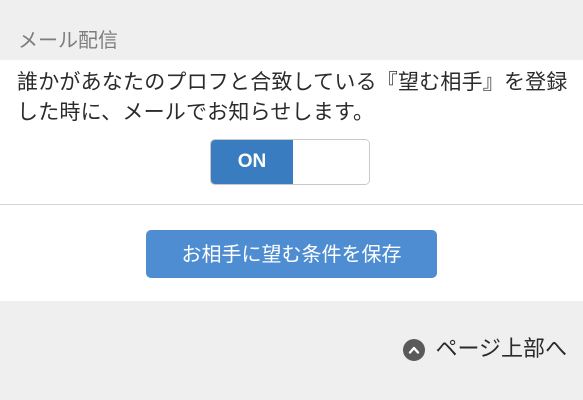 The width and height of the screenshot is (583, 400). Describe the element at coordinates (252, 162) in the screenshot. I see `toggle-on-label: ON` at that location.